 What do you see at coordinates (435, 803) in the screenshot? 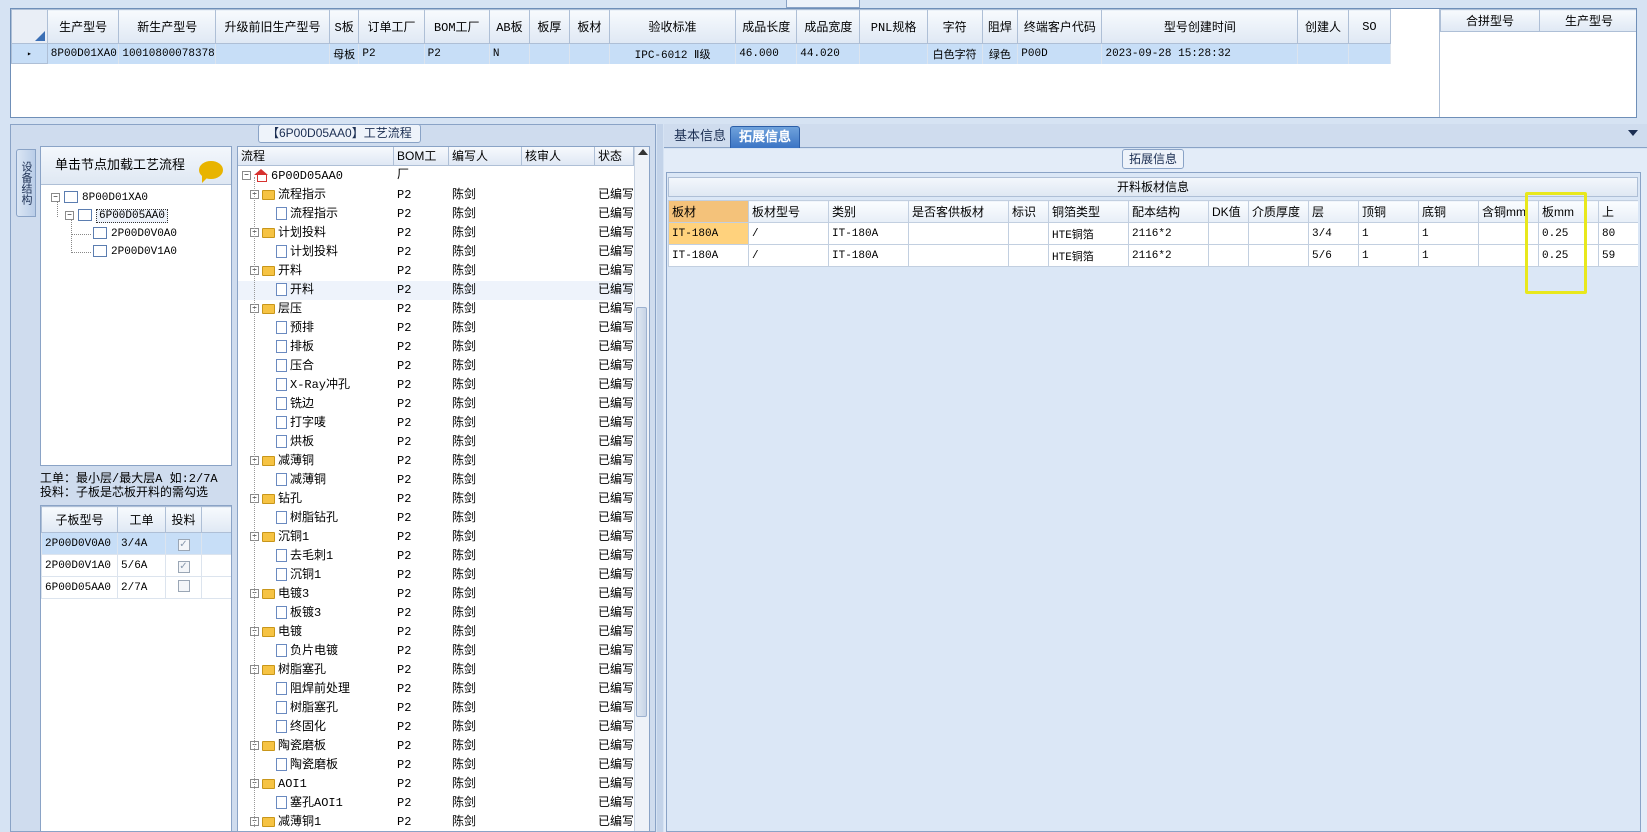
I see `flow-row: 塞孔AOI1 P2 陈剑 已编写` at bounding box center [435, 803].